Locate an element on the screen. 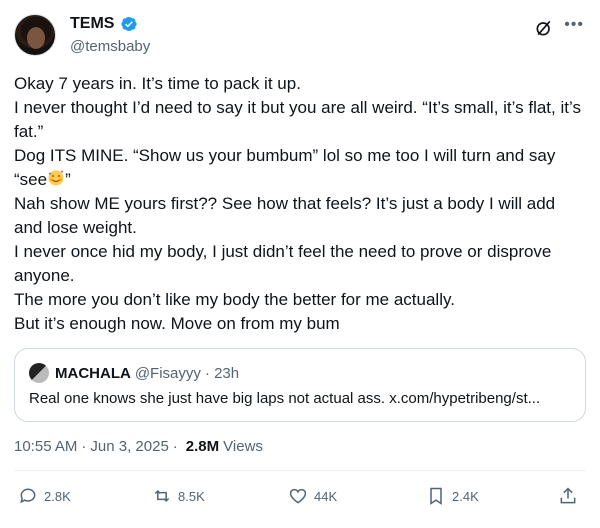 The width and height of the screenshot is (600, 528). author-avatar is located at coordinates (35, 35).